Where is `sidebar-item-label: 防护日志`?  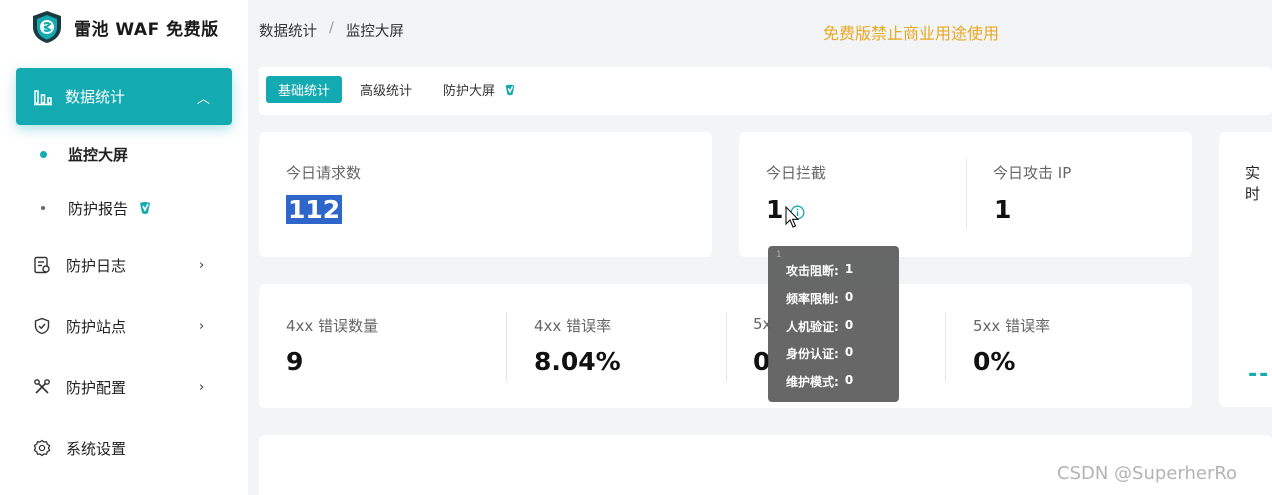
sidebar-item-label: 防护日志 is located at coordinates (96, 265).